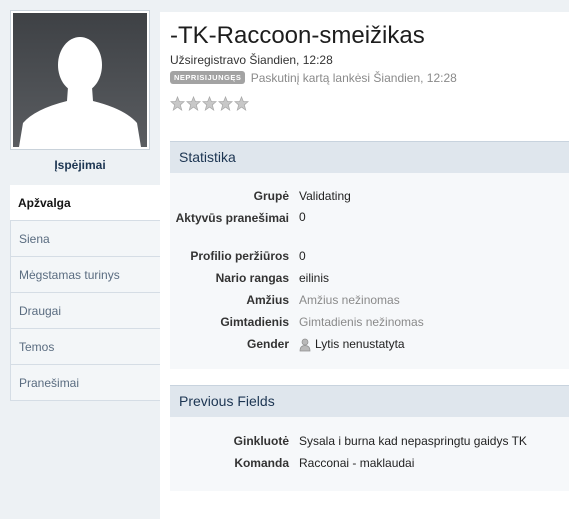 The image size is (569, 519). What do you see at coordinates (267, 344) in the screenshot?
I see `stat-label: Gender` at bounding box center [267, 344].